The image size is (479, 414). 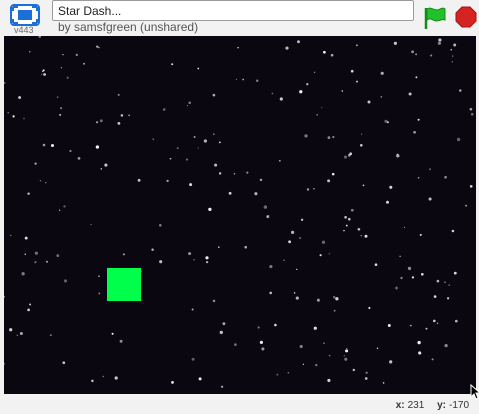 I want to click on green-flag-icon, so click(x=434, y=18).